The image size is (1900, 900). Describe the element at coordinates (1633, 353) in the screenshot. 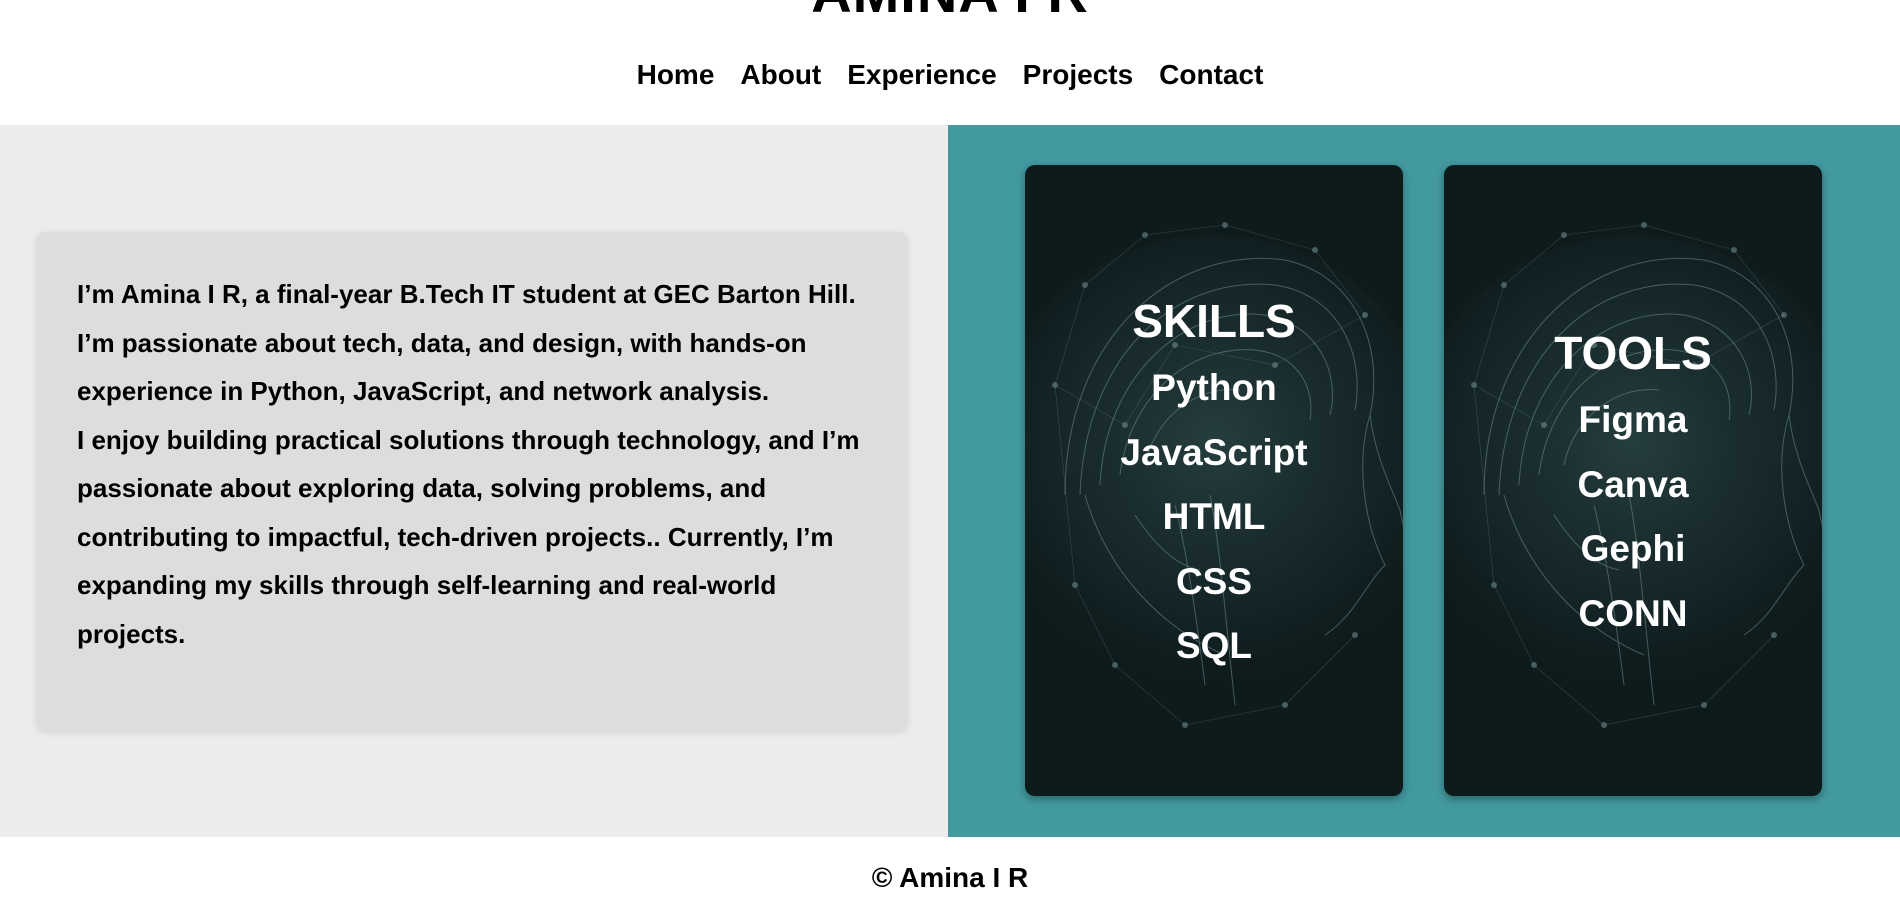

I see `tools-title: TOOLS` at that location.